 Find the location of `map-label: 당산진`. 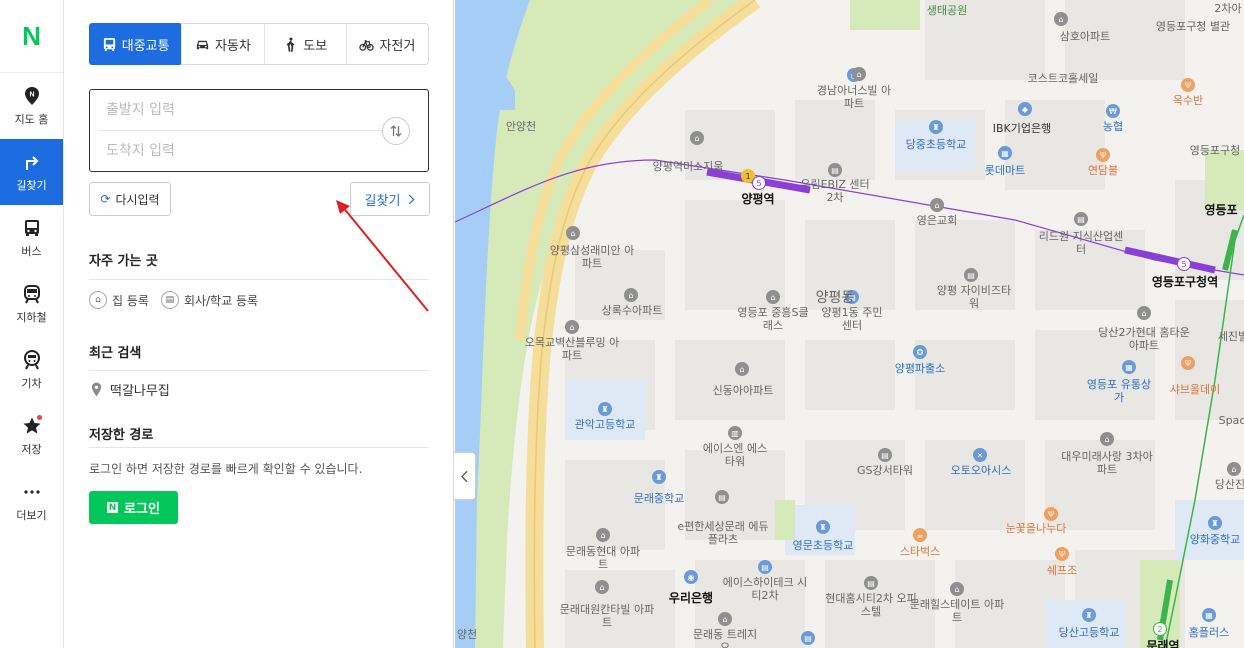

map-label: 당산진 is located at coordinates (1229, 484).